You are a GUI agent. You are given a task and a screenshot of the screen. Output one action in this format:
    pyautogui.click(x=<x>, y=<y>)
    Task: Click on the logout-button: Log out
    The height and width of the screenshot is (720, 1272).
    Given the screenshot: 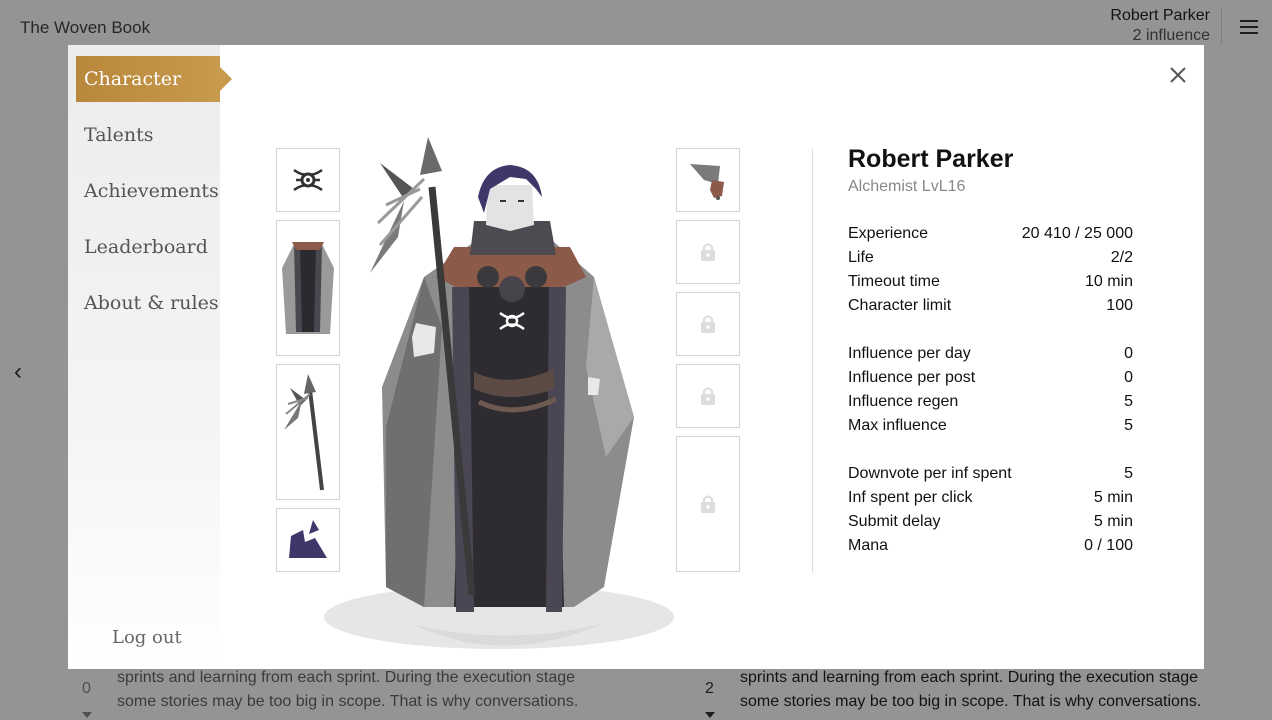 What is the action you would take?
    pyautogui.click(x=147, y=637)
    